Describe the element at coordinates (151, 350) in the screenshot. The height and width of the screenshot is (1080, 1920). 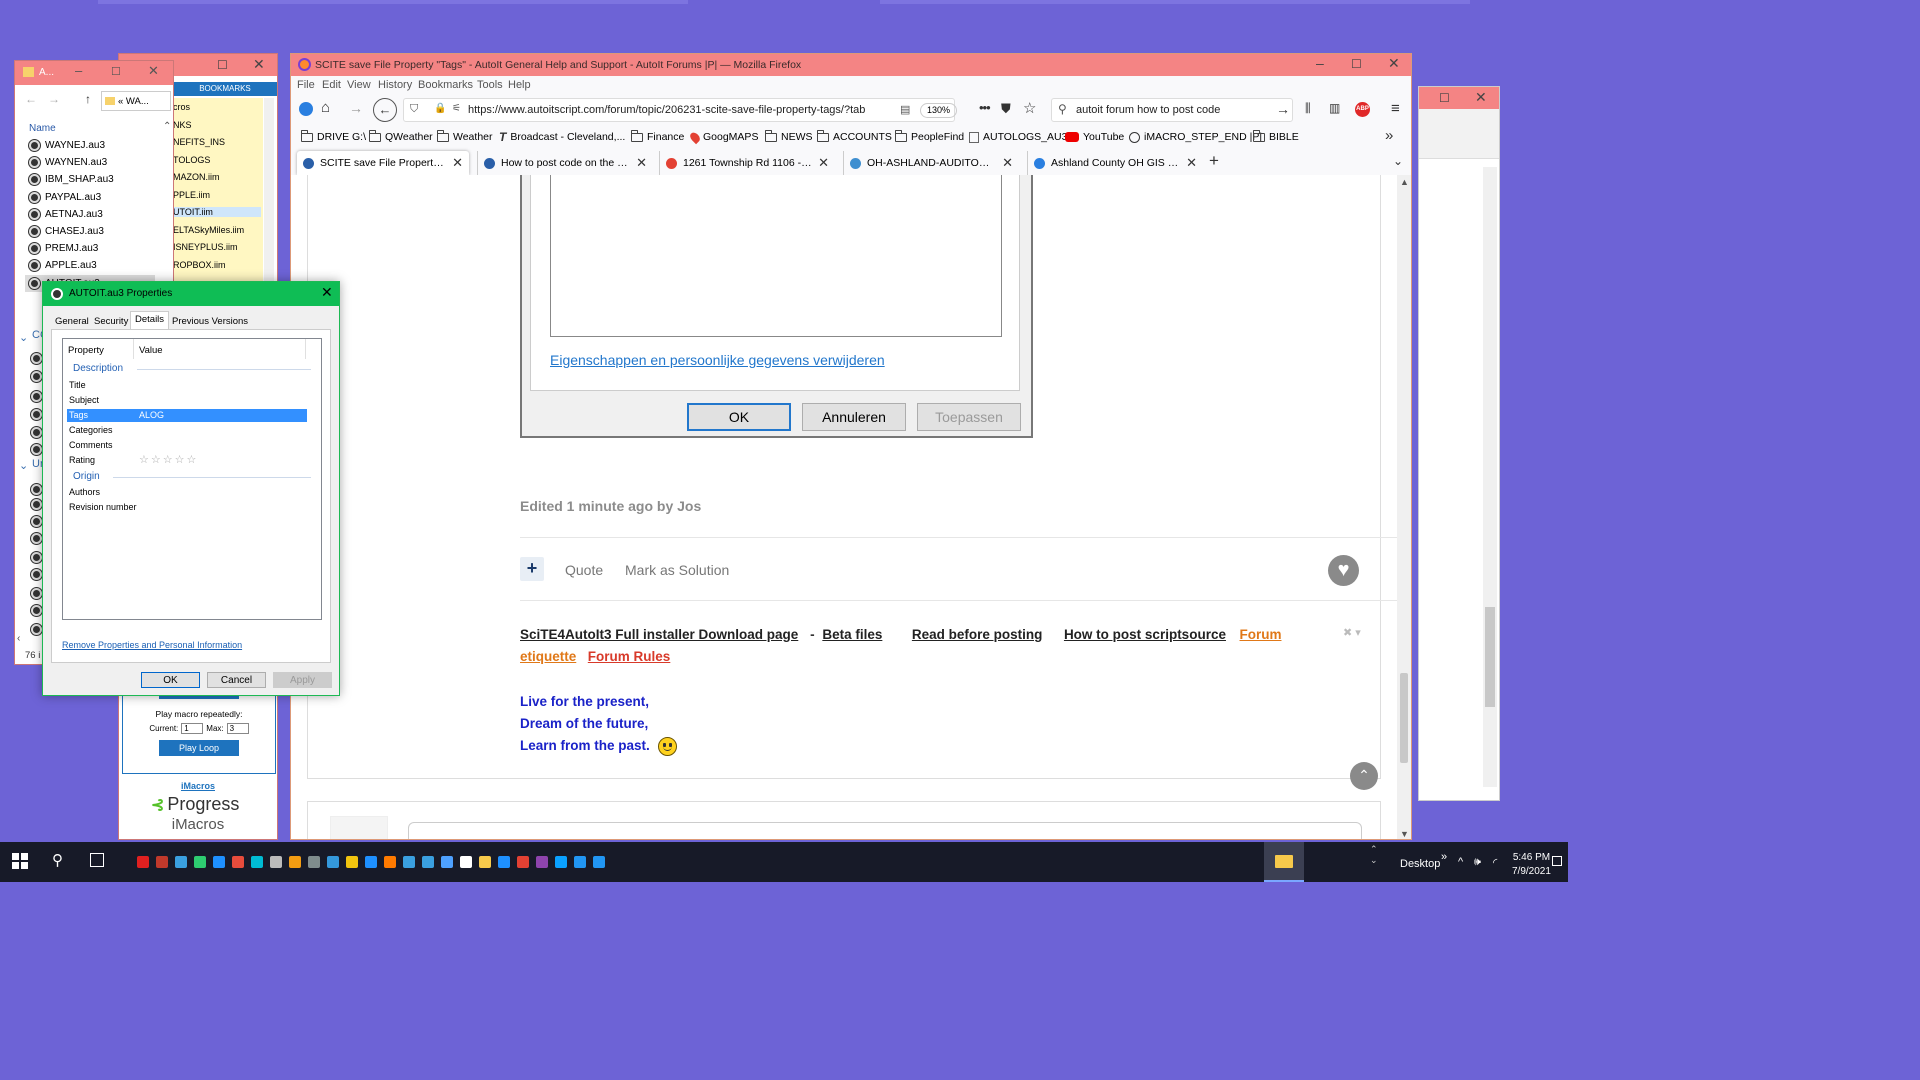
I see `column-value: Value` at that location.